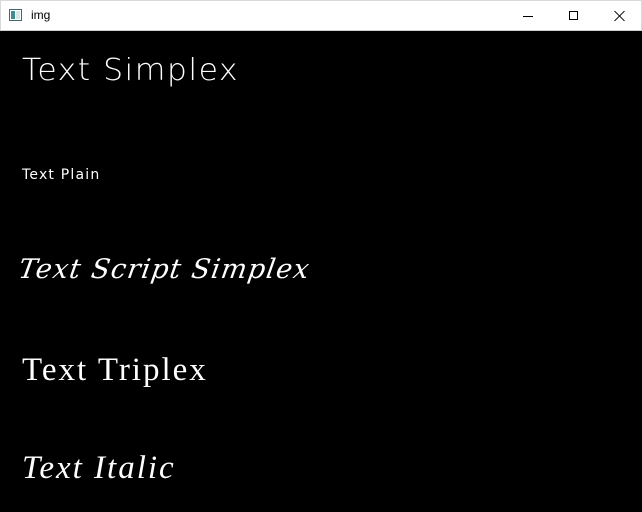  I want to click on maximize-button, so click(574, 16).